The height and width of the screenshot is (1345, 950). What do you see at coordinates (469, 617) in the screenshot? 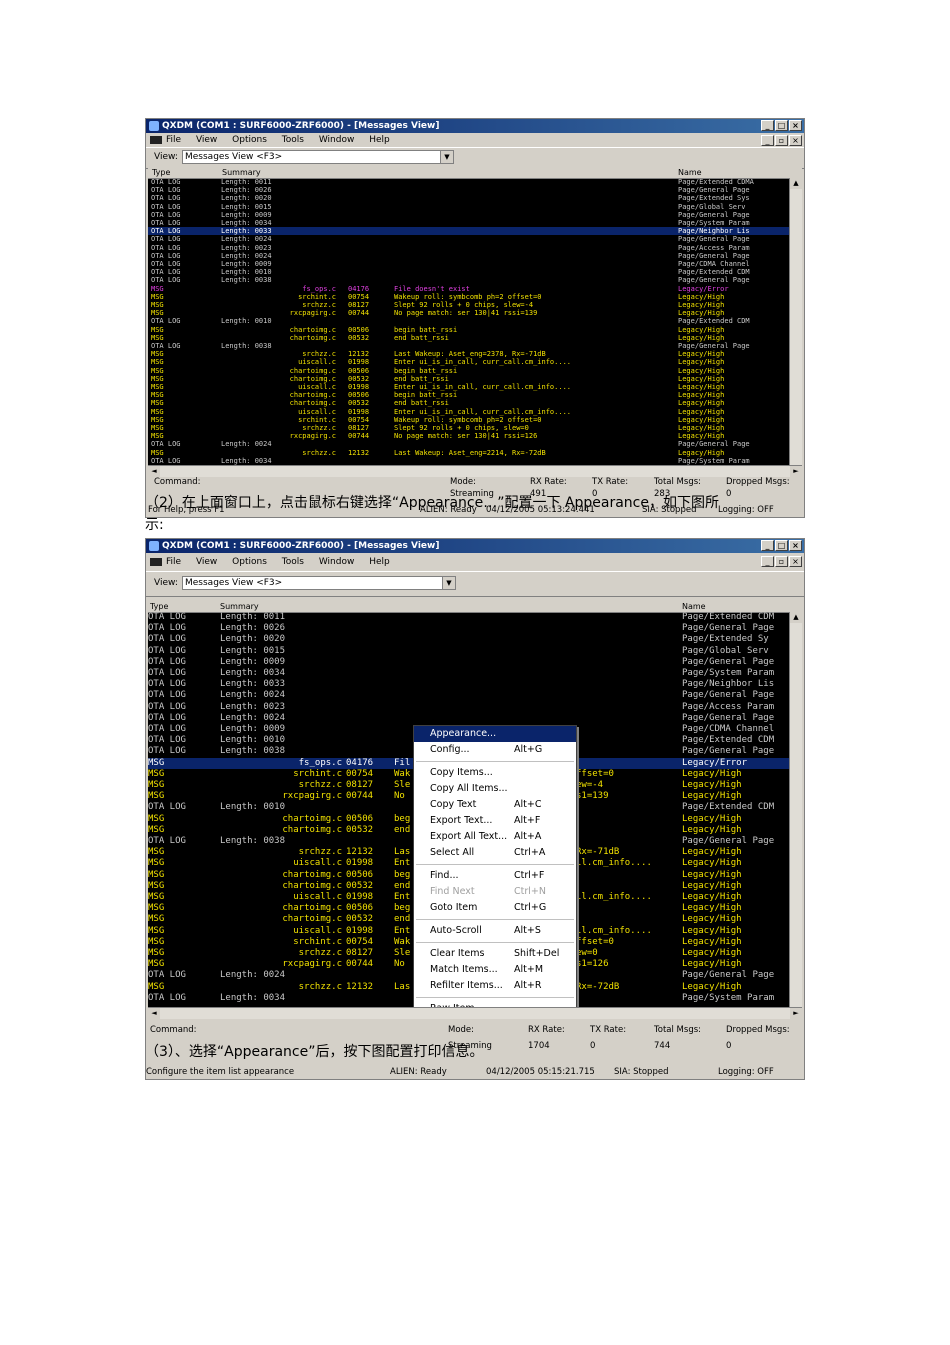
I see `table-row: OTA LOG Length: 0011 Page/Extended CDM` at bounding box center [469, 617].